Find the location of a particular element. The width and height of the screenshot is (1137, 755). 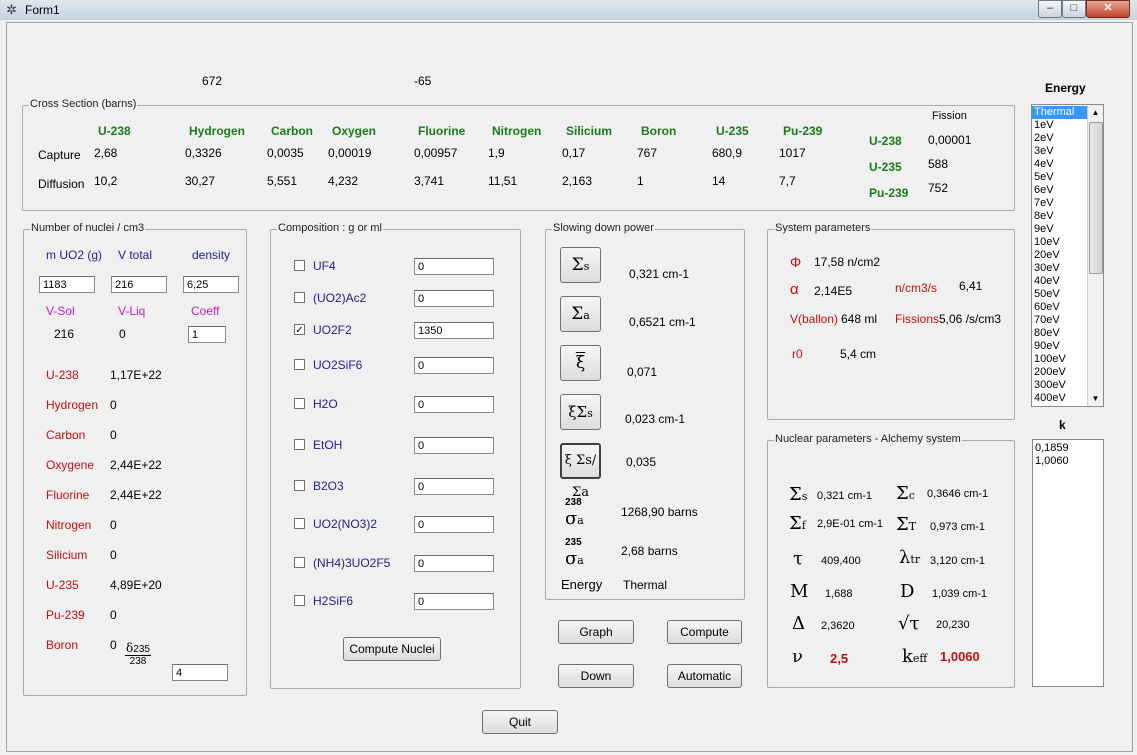

title-bar: ✲ Form1 ‒ □ ✕ is located at coordinates (568, 10).